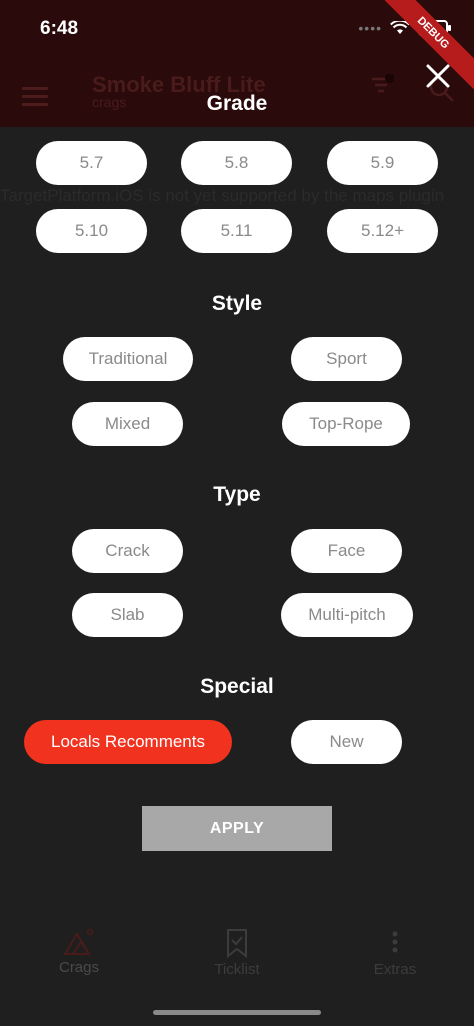 The height and width of the screenshot is (1026, 474). I want to click on grade-chip: 5.10, so click(91, 231).